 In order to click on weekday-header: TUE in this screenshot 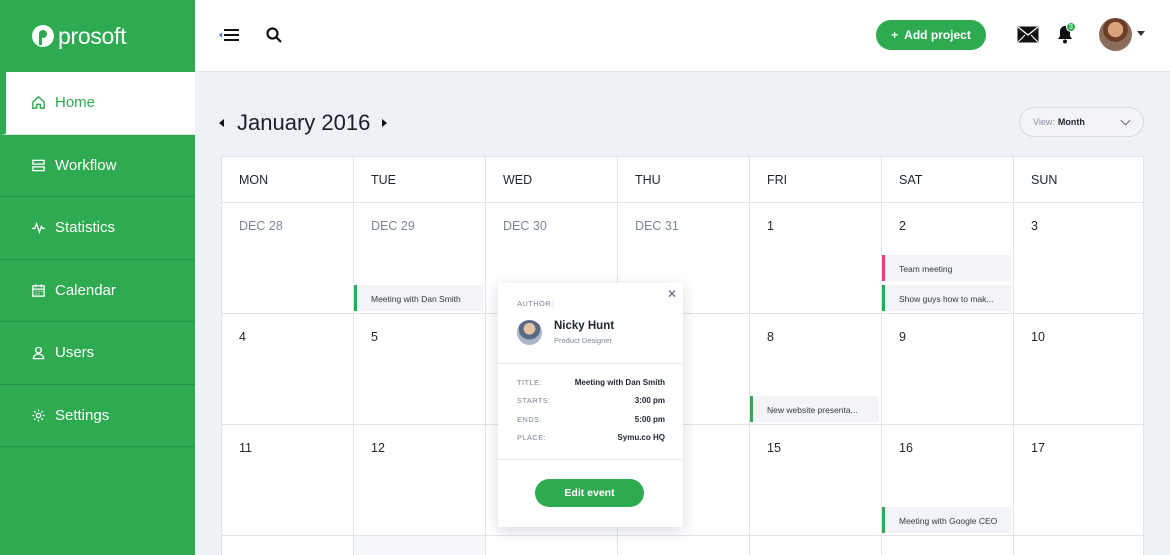, I will do `click(420, 180)`.